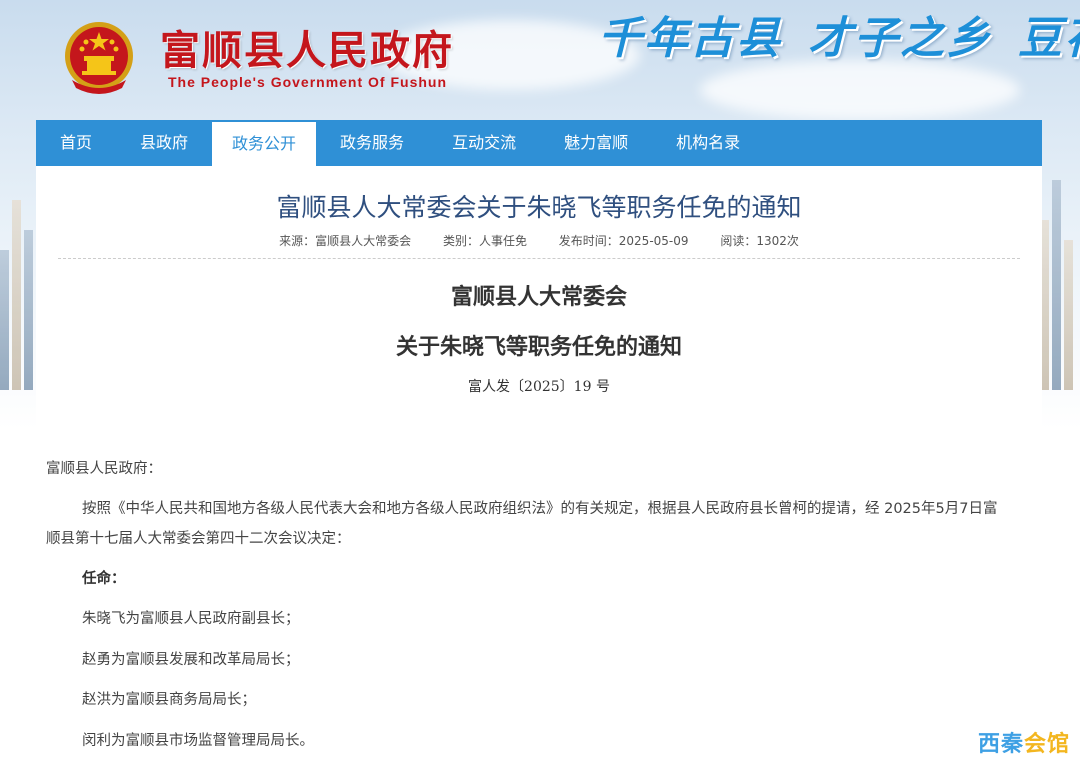  I want to click on slogan-banner: 千年古县才子之乡豆花, so click(839, 34).